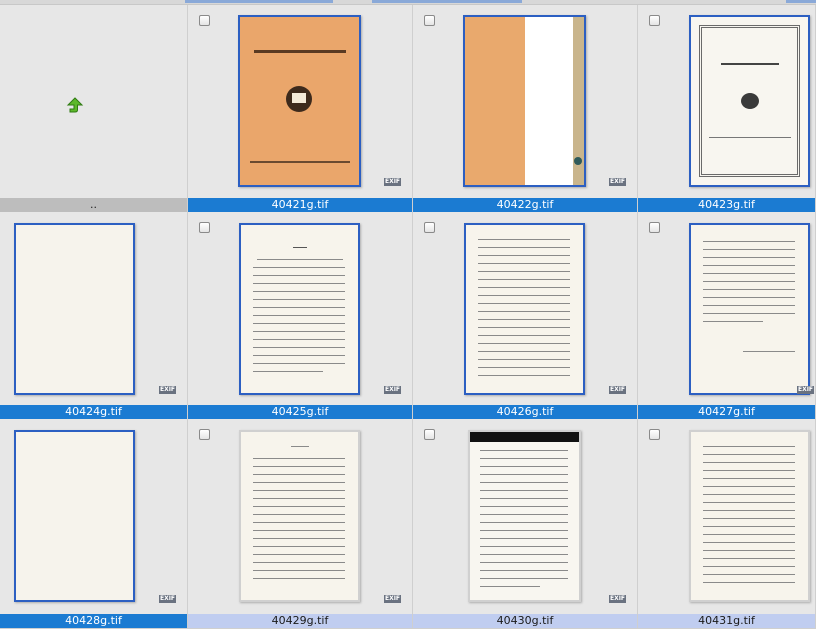 This screenshot has height=629, width=816. I want to click on file-item: EXIF 40424g.tif, so click(94, 315).